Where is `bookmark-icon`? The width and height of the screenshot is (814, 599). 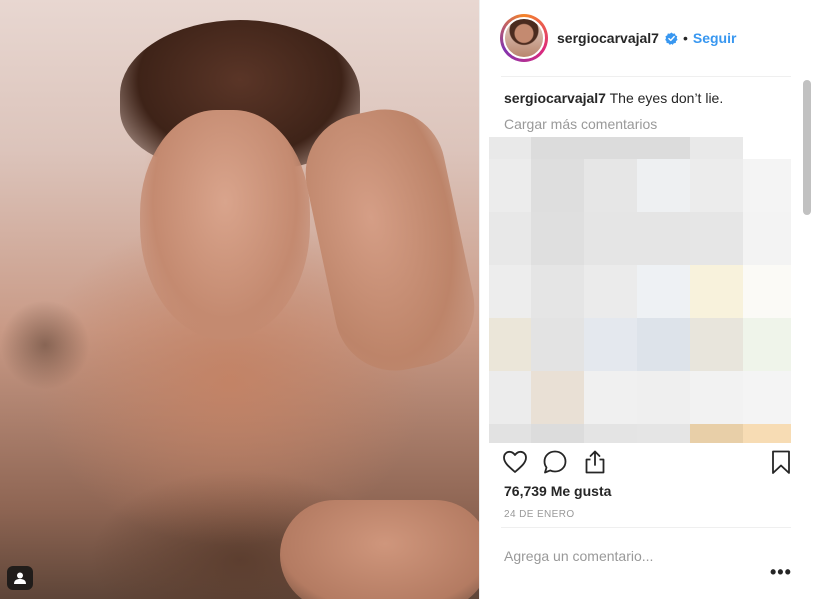
bookmark-icon is located at coordinates (781, 462).